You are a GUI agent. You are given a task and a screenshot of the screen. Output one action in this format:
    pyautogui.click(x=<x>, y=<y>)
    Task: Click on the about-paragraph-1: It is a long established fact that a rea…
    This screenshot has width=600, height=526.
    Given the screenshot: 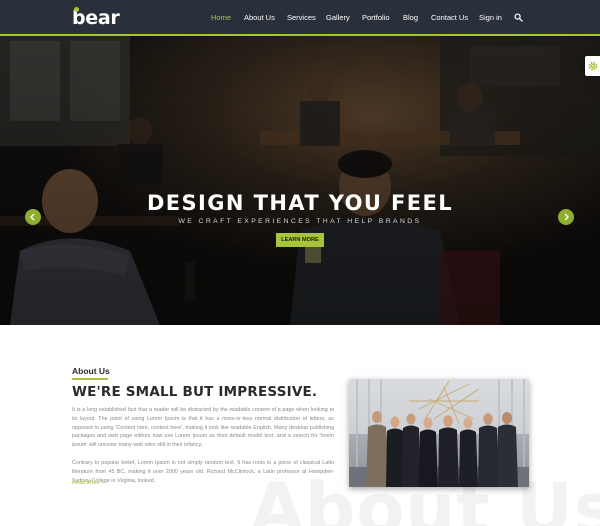 What is the action you would take?
    pyautogui.click(x=203, y=428)
    